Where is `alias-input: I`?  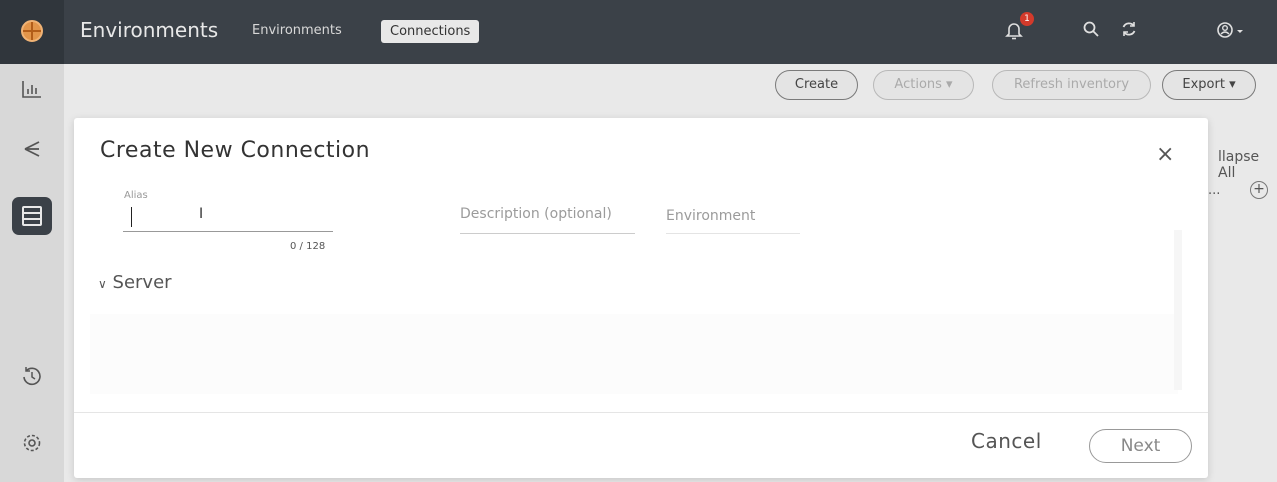 alias-input: I is located at coordinates (228, 217).